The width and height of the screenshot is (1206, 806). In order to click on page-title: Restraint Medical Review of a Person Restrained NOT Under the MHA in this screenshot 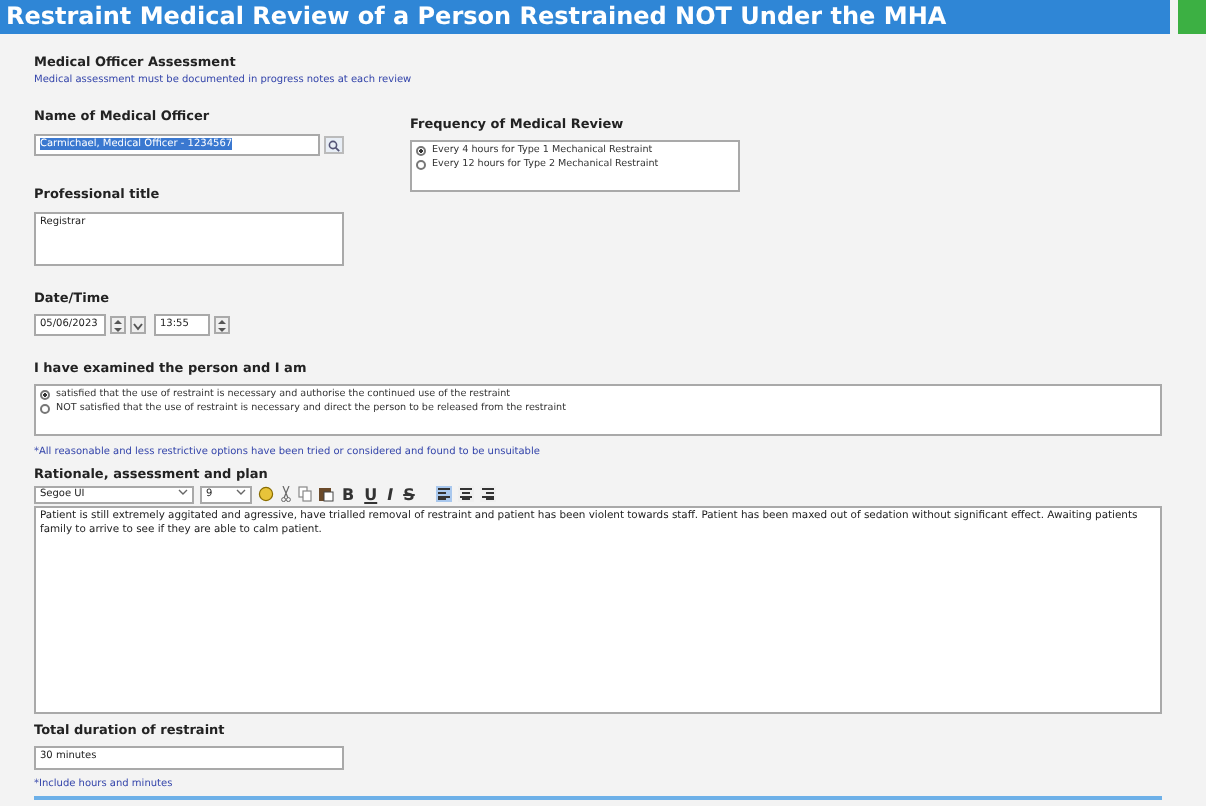, I will do `click(585, 17)`.